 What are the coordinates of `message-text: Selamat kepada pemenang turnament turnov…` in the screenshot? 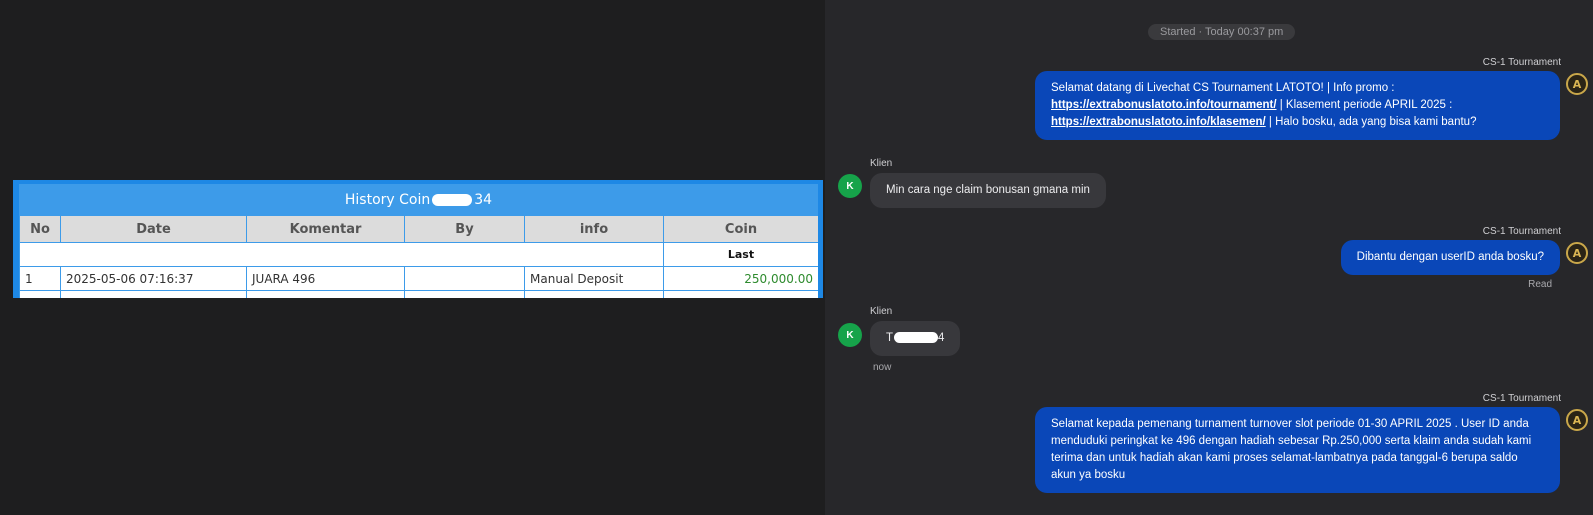 It's located at (1291, 449).